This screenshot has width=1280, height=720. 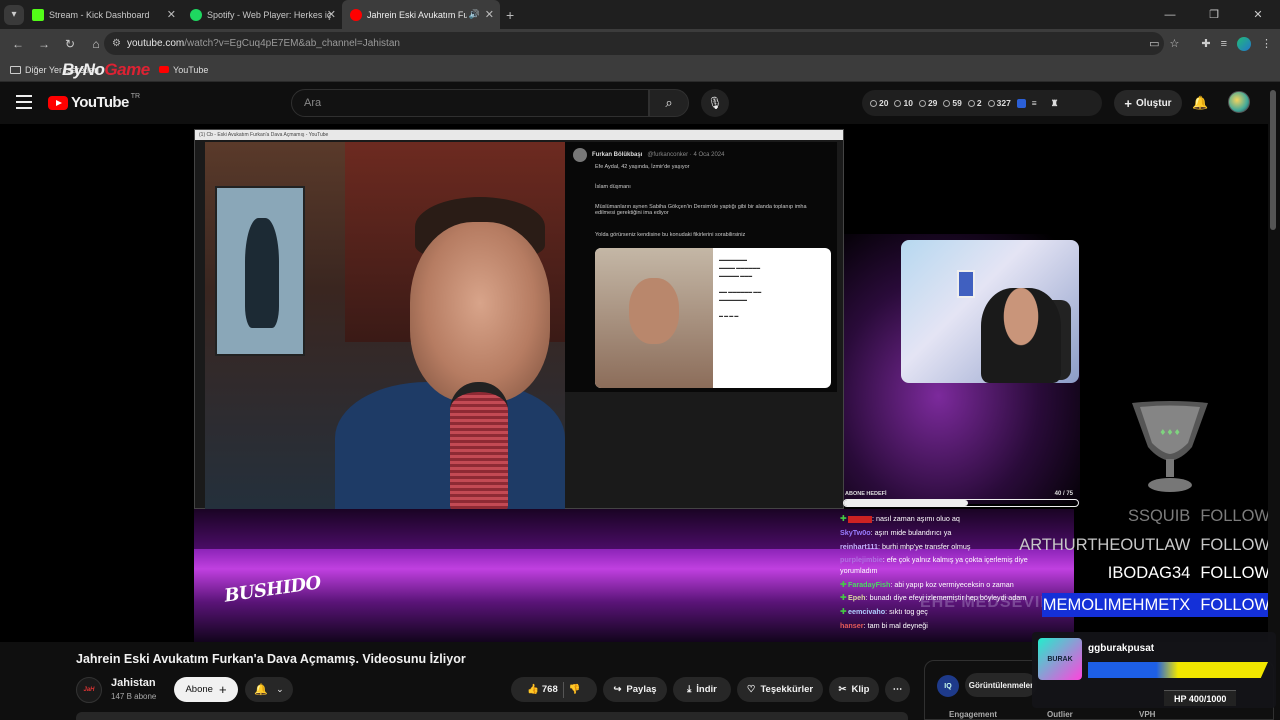 What do you see at coordinates (898, 103) in the screenshot?
I see `eye-icon` at bounding box center [898, 103].